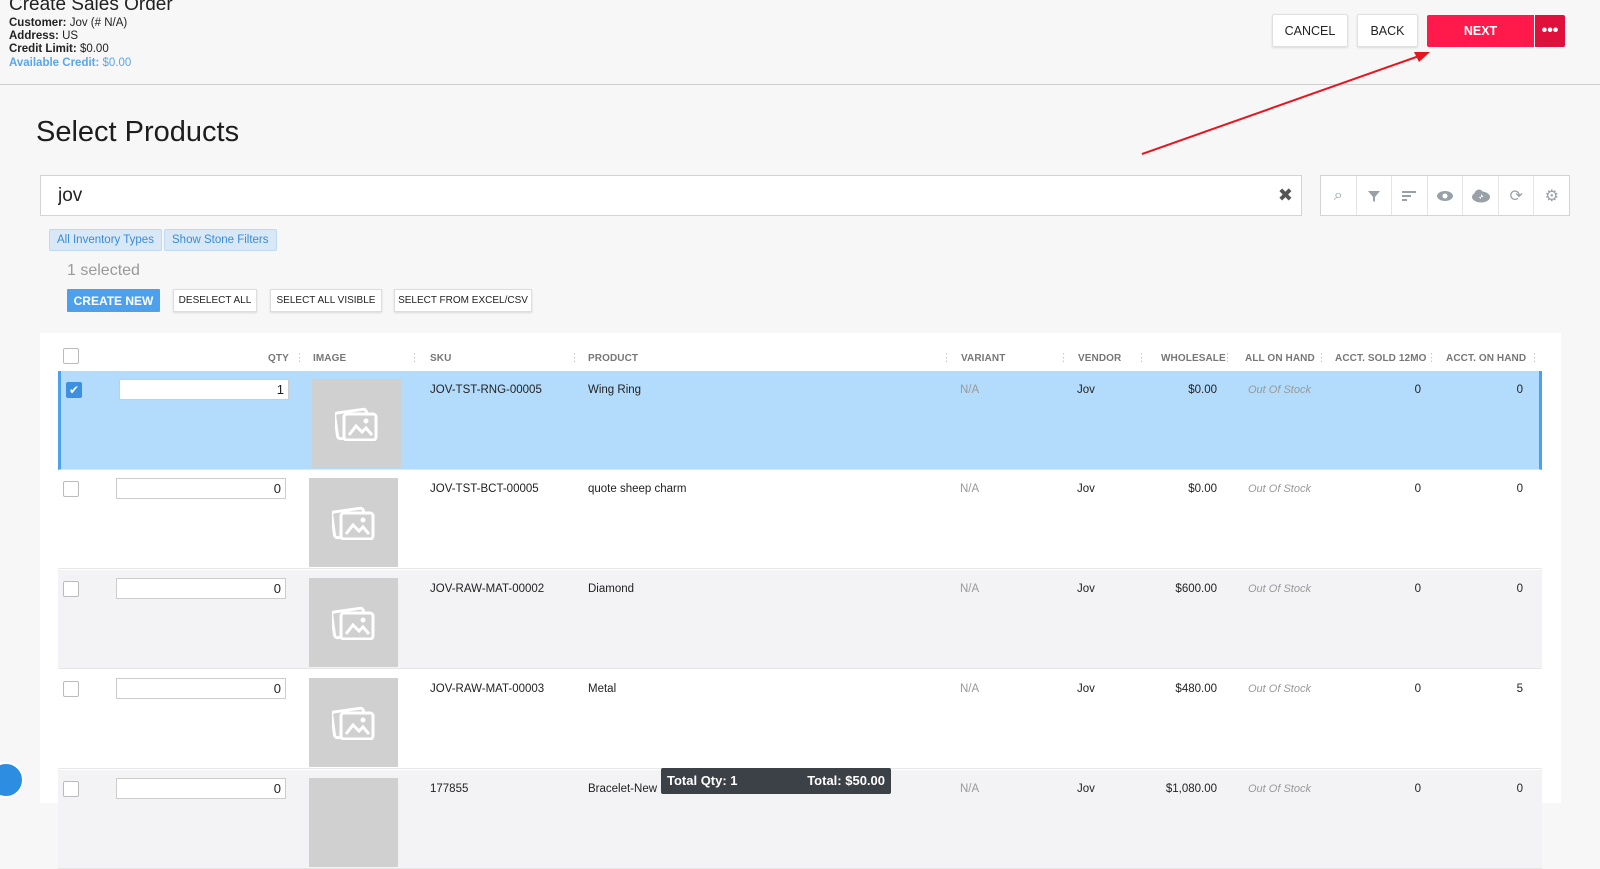  I want to click on select-from-excel-button: SELECT FROM EXCEL/CSV, so click(463, 300).